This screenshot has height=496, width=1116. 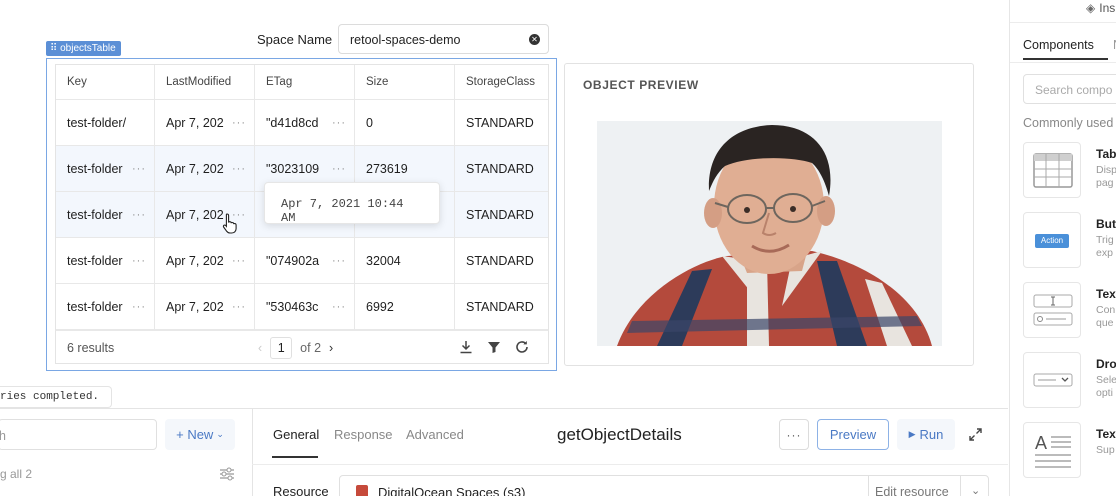 What do you see at coordinates (1107, 8) in the screenshot?
I see `inspect-tab-label: Ins` at bounding box center [1107, 8].